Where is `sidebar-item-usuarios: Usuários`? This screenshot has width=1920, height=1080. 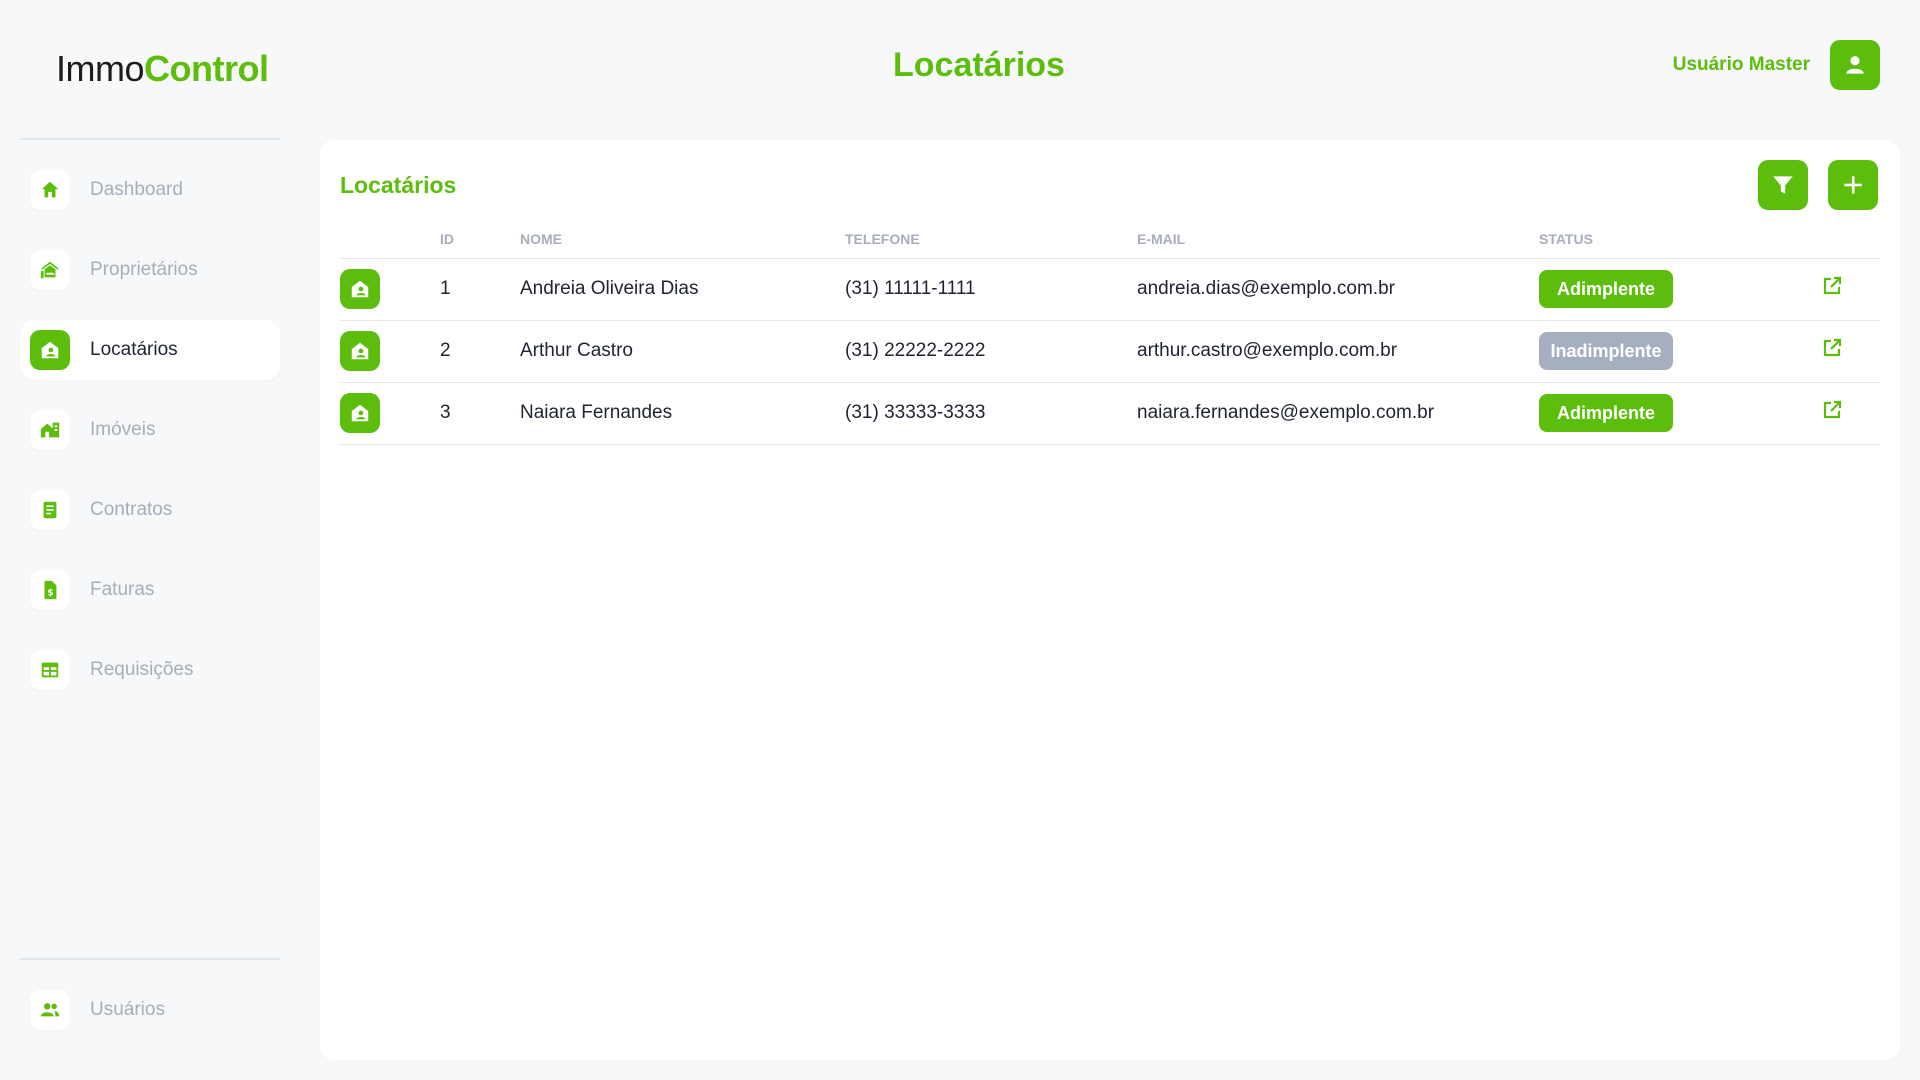
sidebar-item-usuarios: Usuários is located at coordinates (150, 1010).